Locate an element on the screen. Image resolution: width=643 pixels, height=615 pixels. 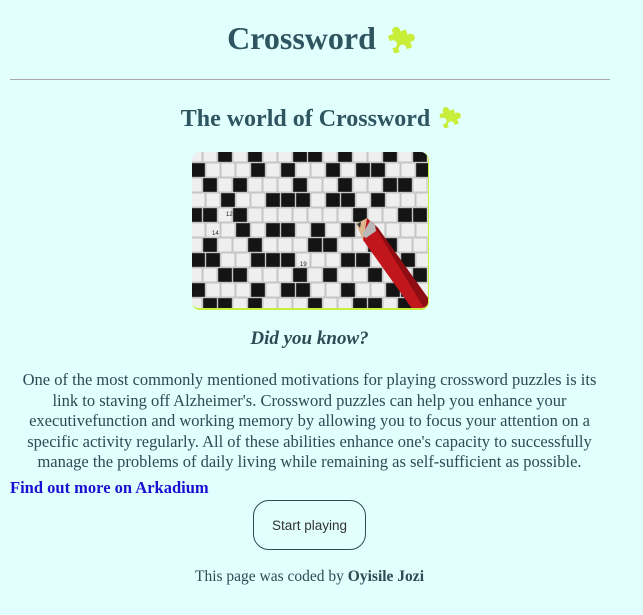
crossword-image: 12 14 16 19 21 10 is located at coordinates (310, 231).